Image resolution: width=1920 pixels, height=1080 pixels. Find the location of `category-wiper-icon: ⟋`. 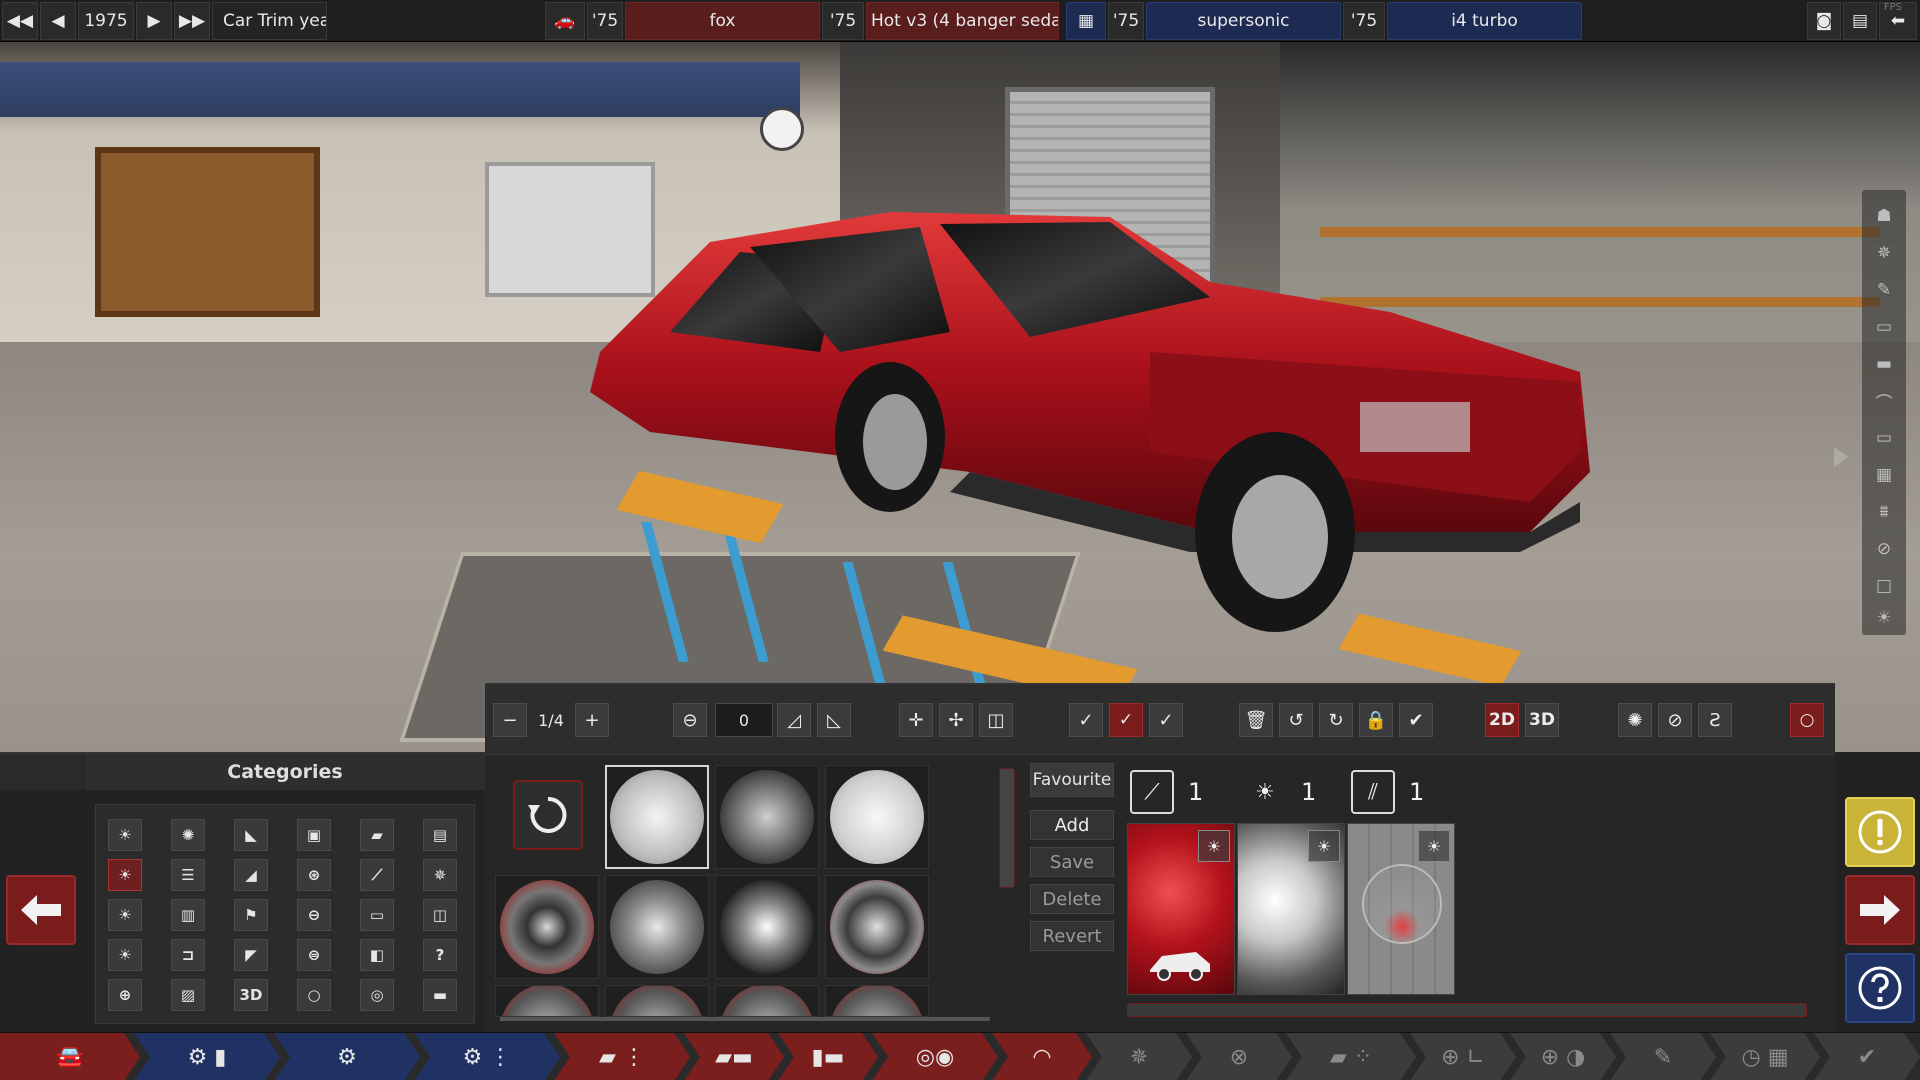

category-wiper-icon: ⟋ is located at coordinates (377, 875).